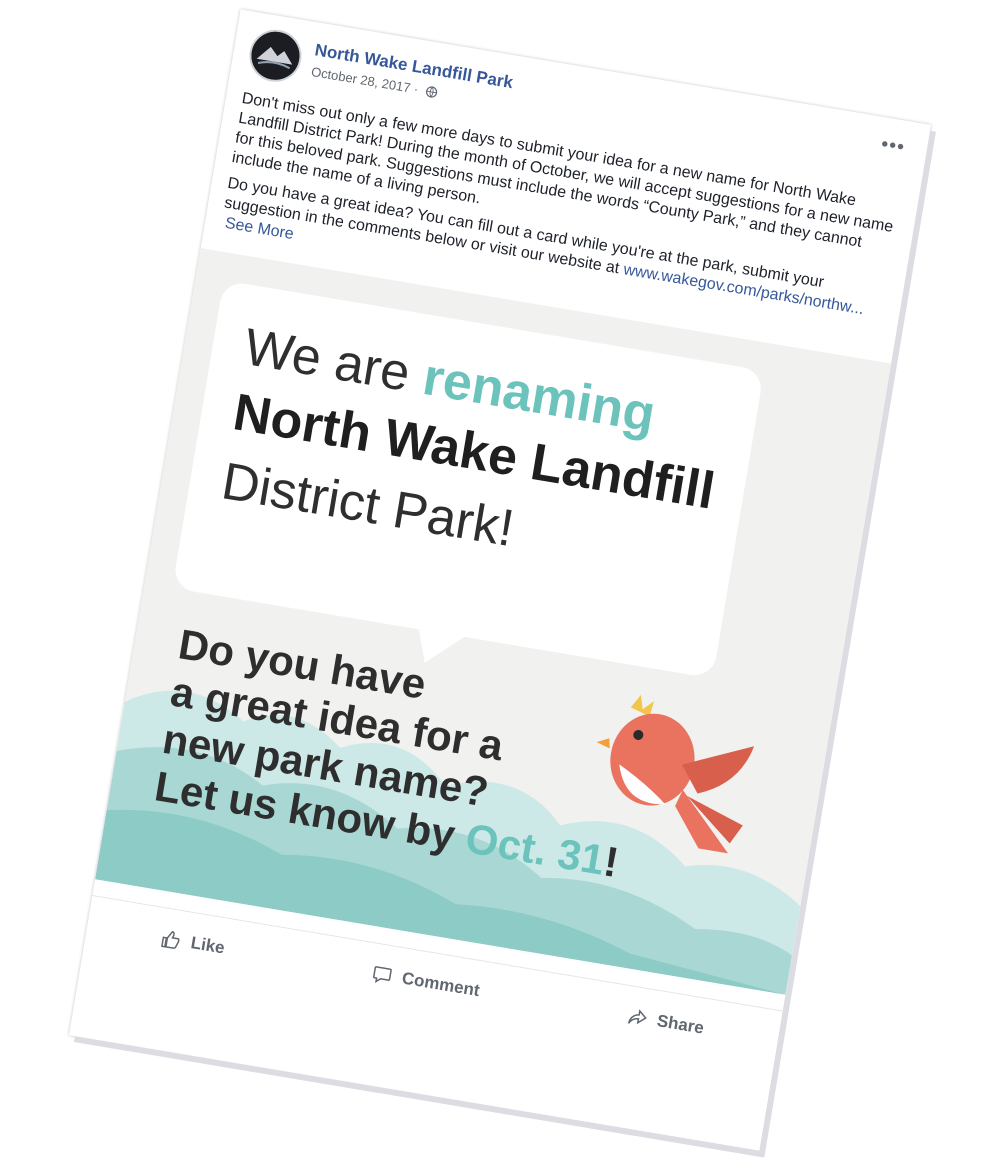 This screenshot has width=995, height=1172. I want to click on comment-button: Comment, so click(426, 982).